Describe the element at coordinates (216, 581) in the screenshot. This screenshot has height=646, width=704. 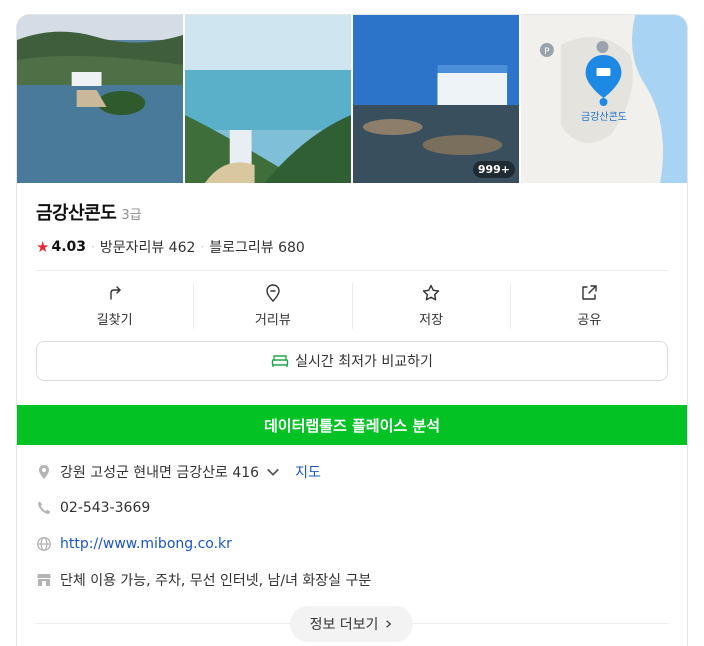
I see `amenities-text: 단체 이용 가능, 주차, 무선 인터넷, 남/녀 화장실 구분` at that location.